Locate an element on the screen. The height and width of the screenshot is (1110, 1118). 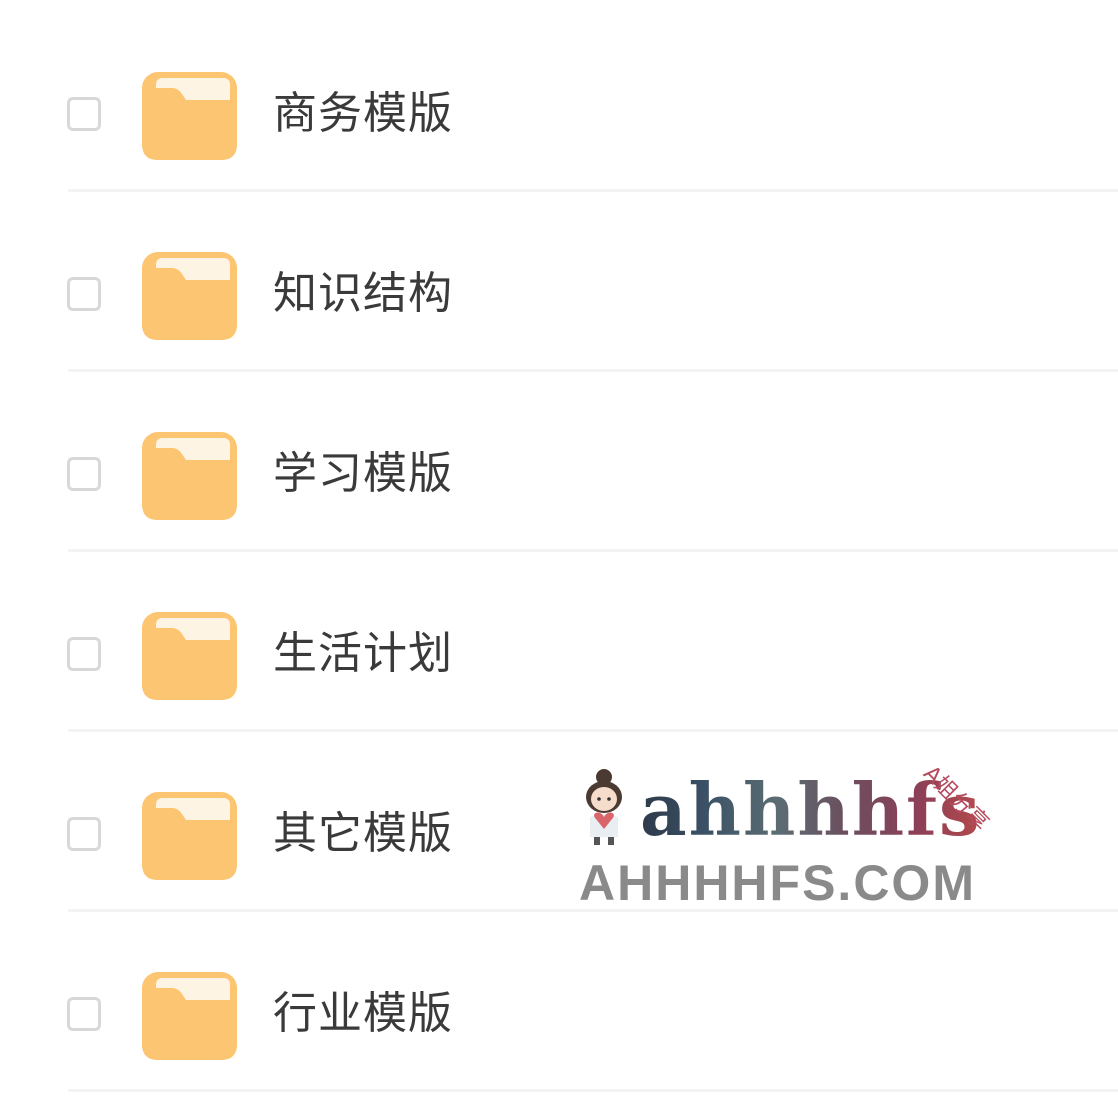
watermark-site: AHHHHFS.COM is located at coordinates (777, 883).